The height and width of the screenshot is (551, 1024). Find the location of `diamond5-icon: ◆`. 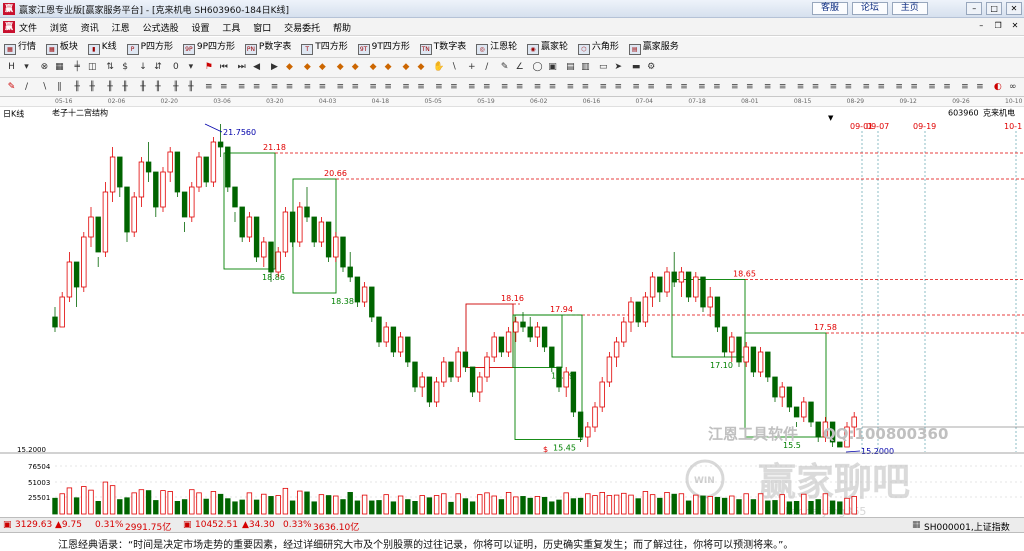

diamond5-icon: ◆ is located at coordinates (355, 67).